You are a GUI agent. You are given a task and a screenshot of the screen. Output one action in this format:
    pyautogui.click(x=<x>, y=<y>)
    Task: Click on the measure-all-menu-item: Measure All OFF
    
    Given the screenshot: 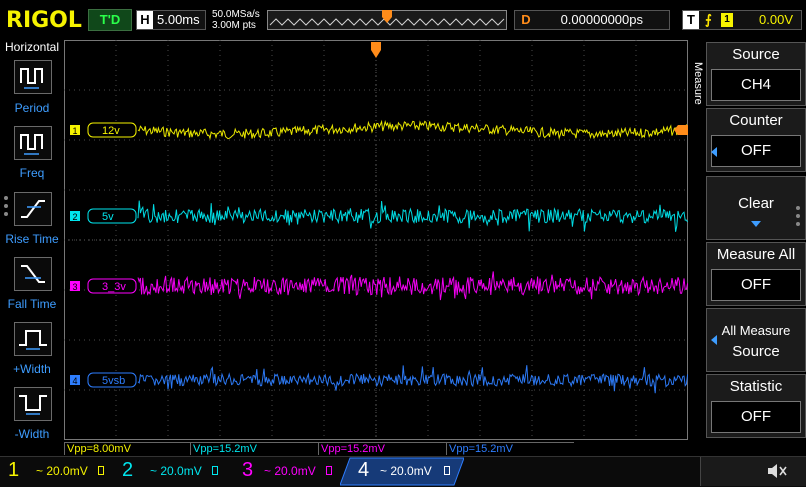 What is the action you would take?
    pyautogui.click(x=756, y=274)
    